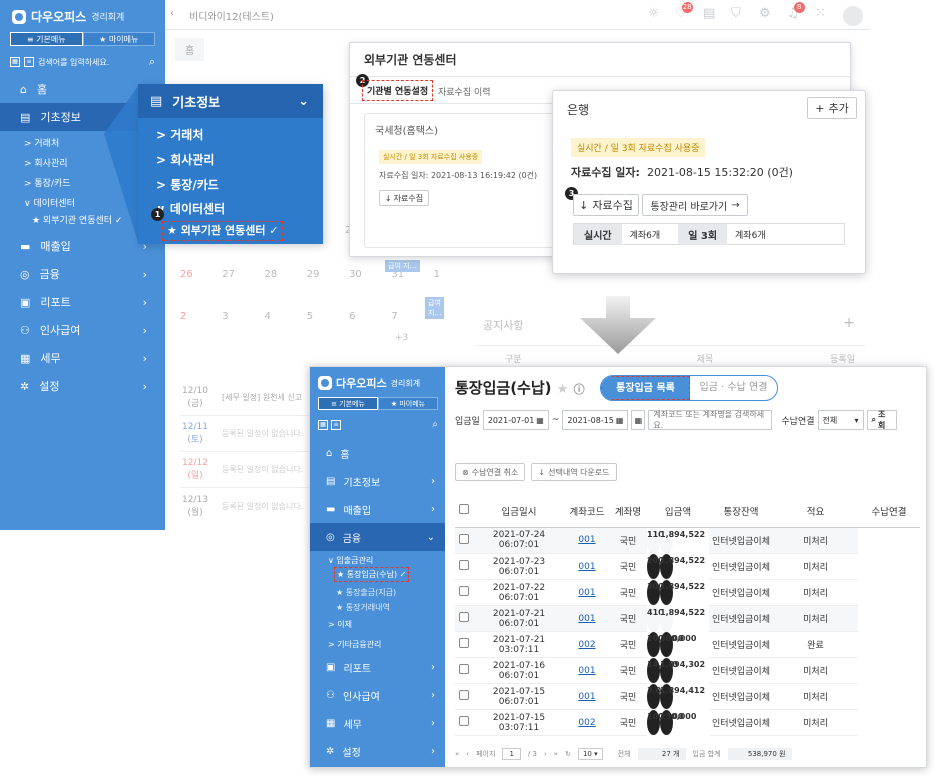 The height and width of the screenshot is (776, 936). Describe the element at coordinates (398, 90) in the screenshot. I see `tab-institution-settings: 기관별 연동설정` at that location.